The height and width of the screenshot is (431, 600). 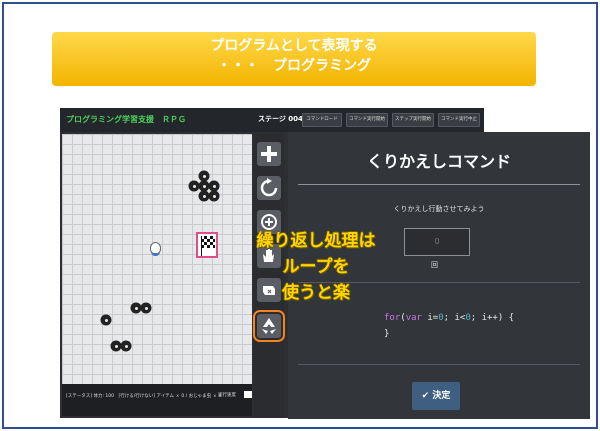 What do you see at coordinates (155, 254) in the screenshot?
I see `player-base` at bounding box center [155, 254].